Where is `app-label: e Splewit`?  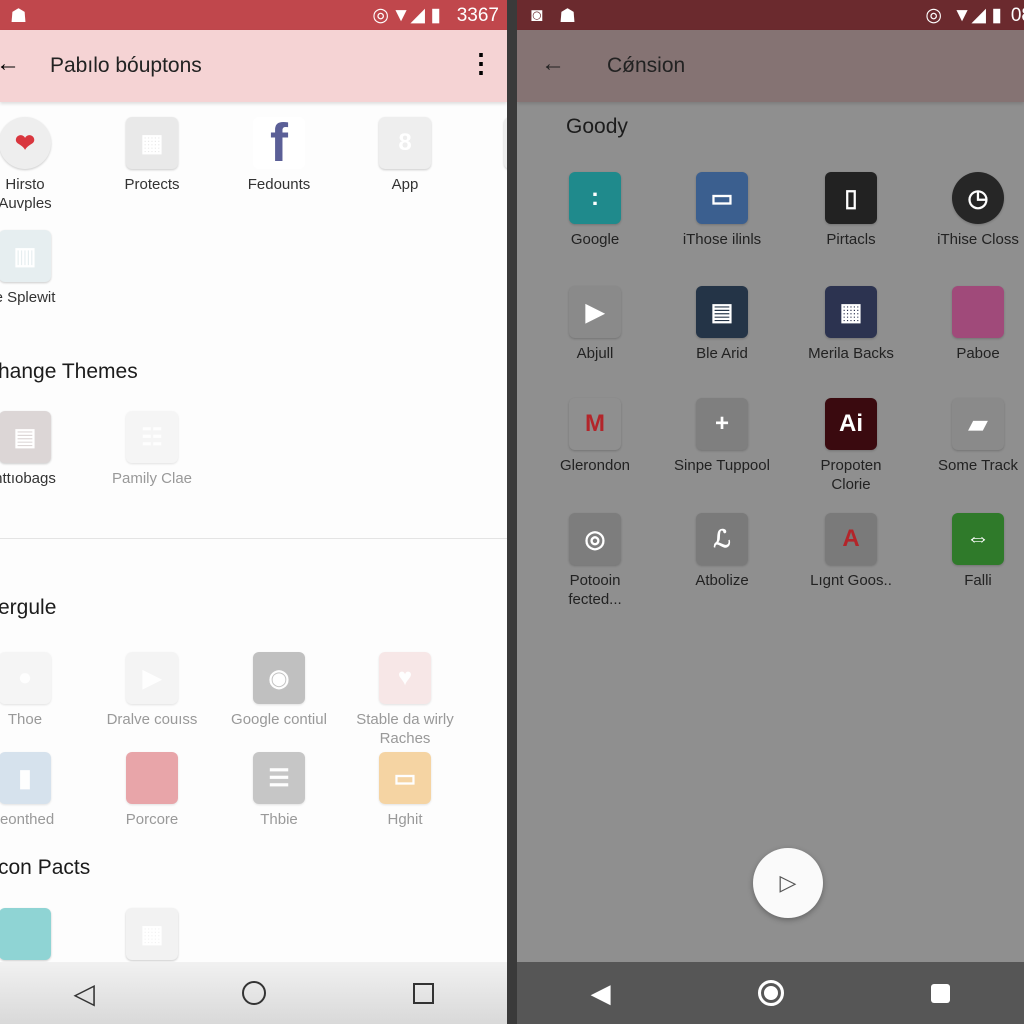
app-label: e Splewit is located at coordinates (28, 297).